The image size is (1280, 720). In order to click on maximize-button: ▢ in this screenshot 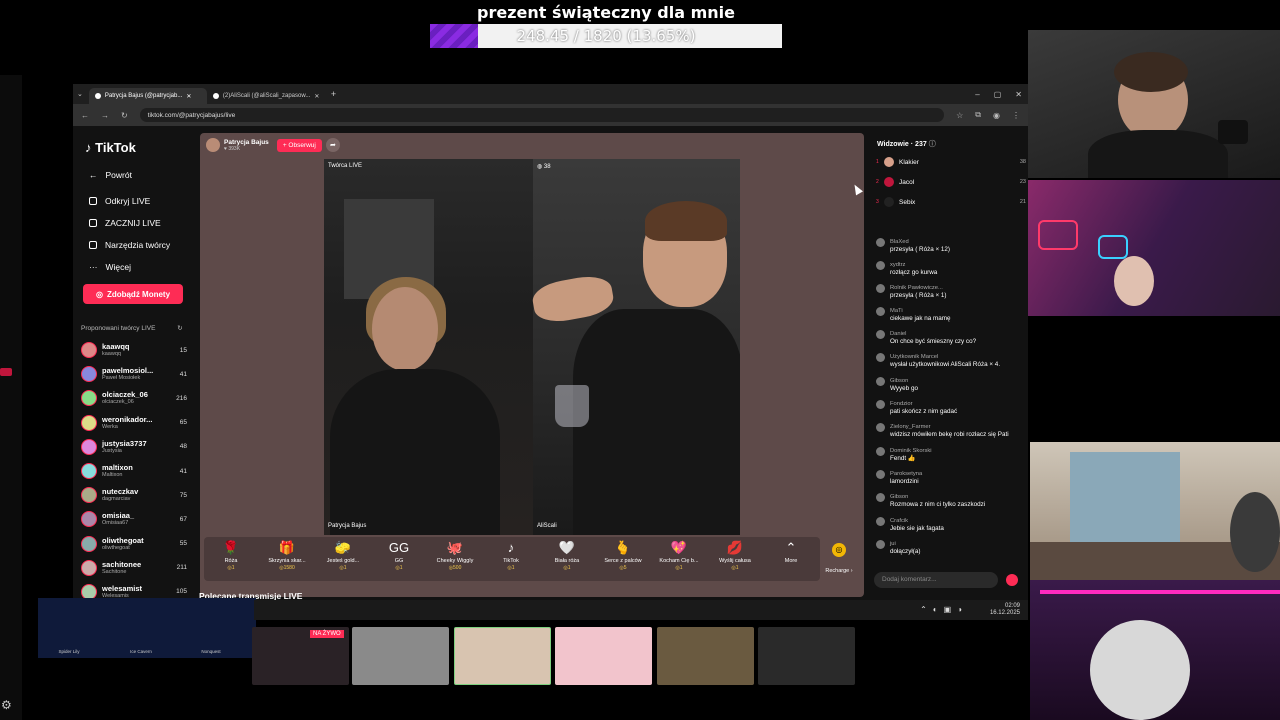, I will do `click(998, 94)`.